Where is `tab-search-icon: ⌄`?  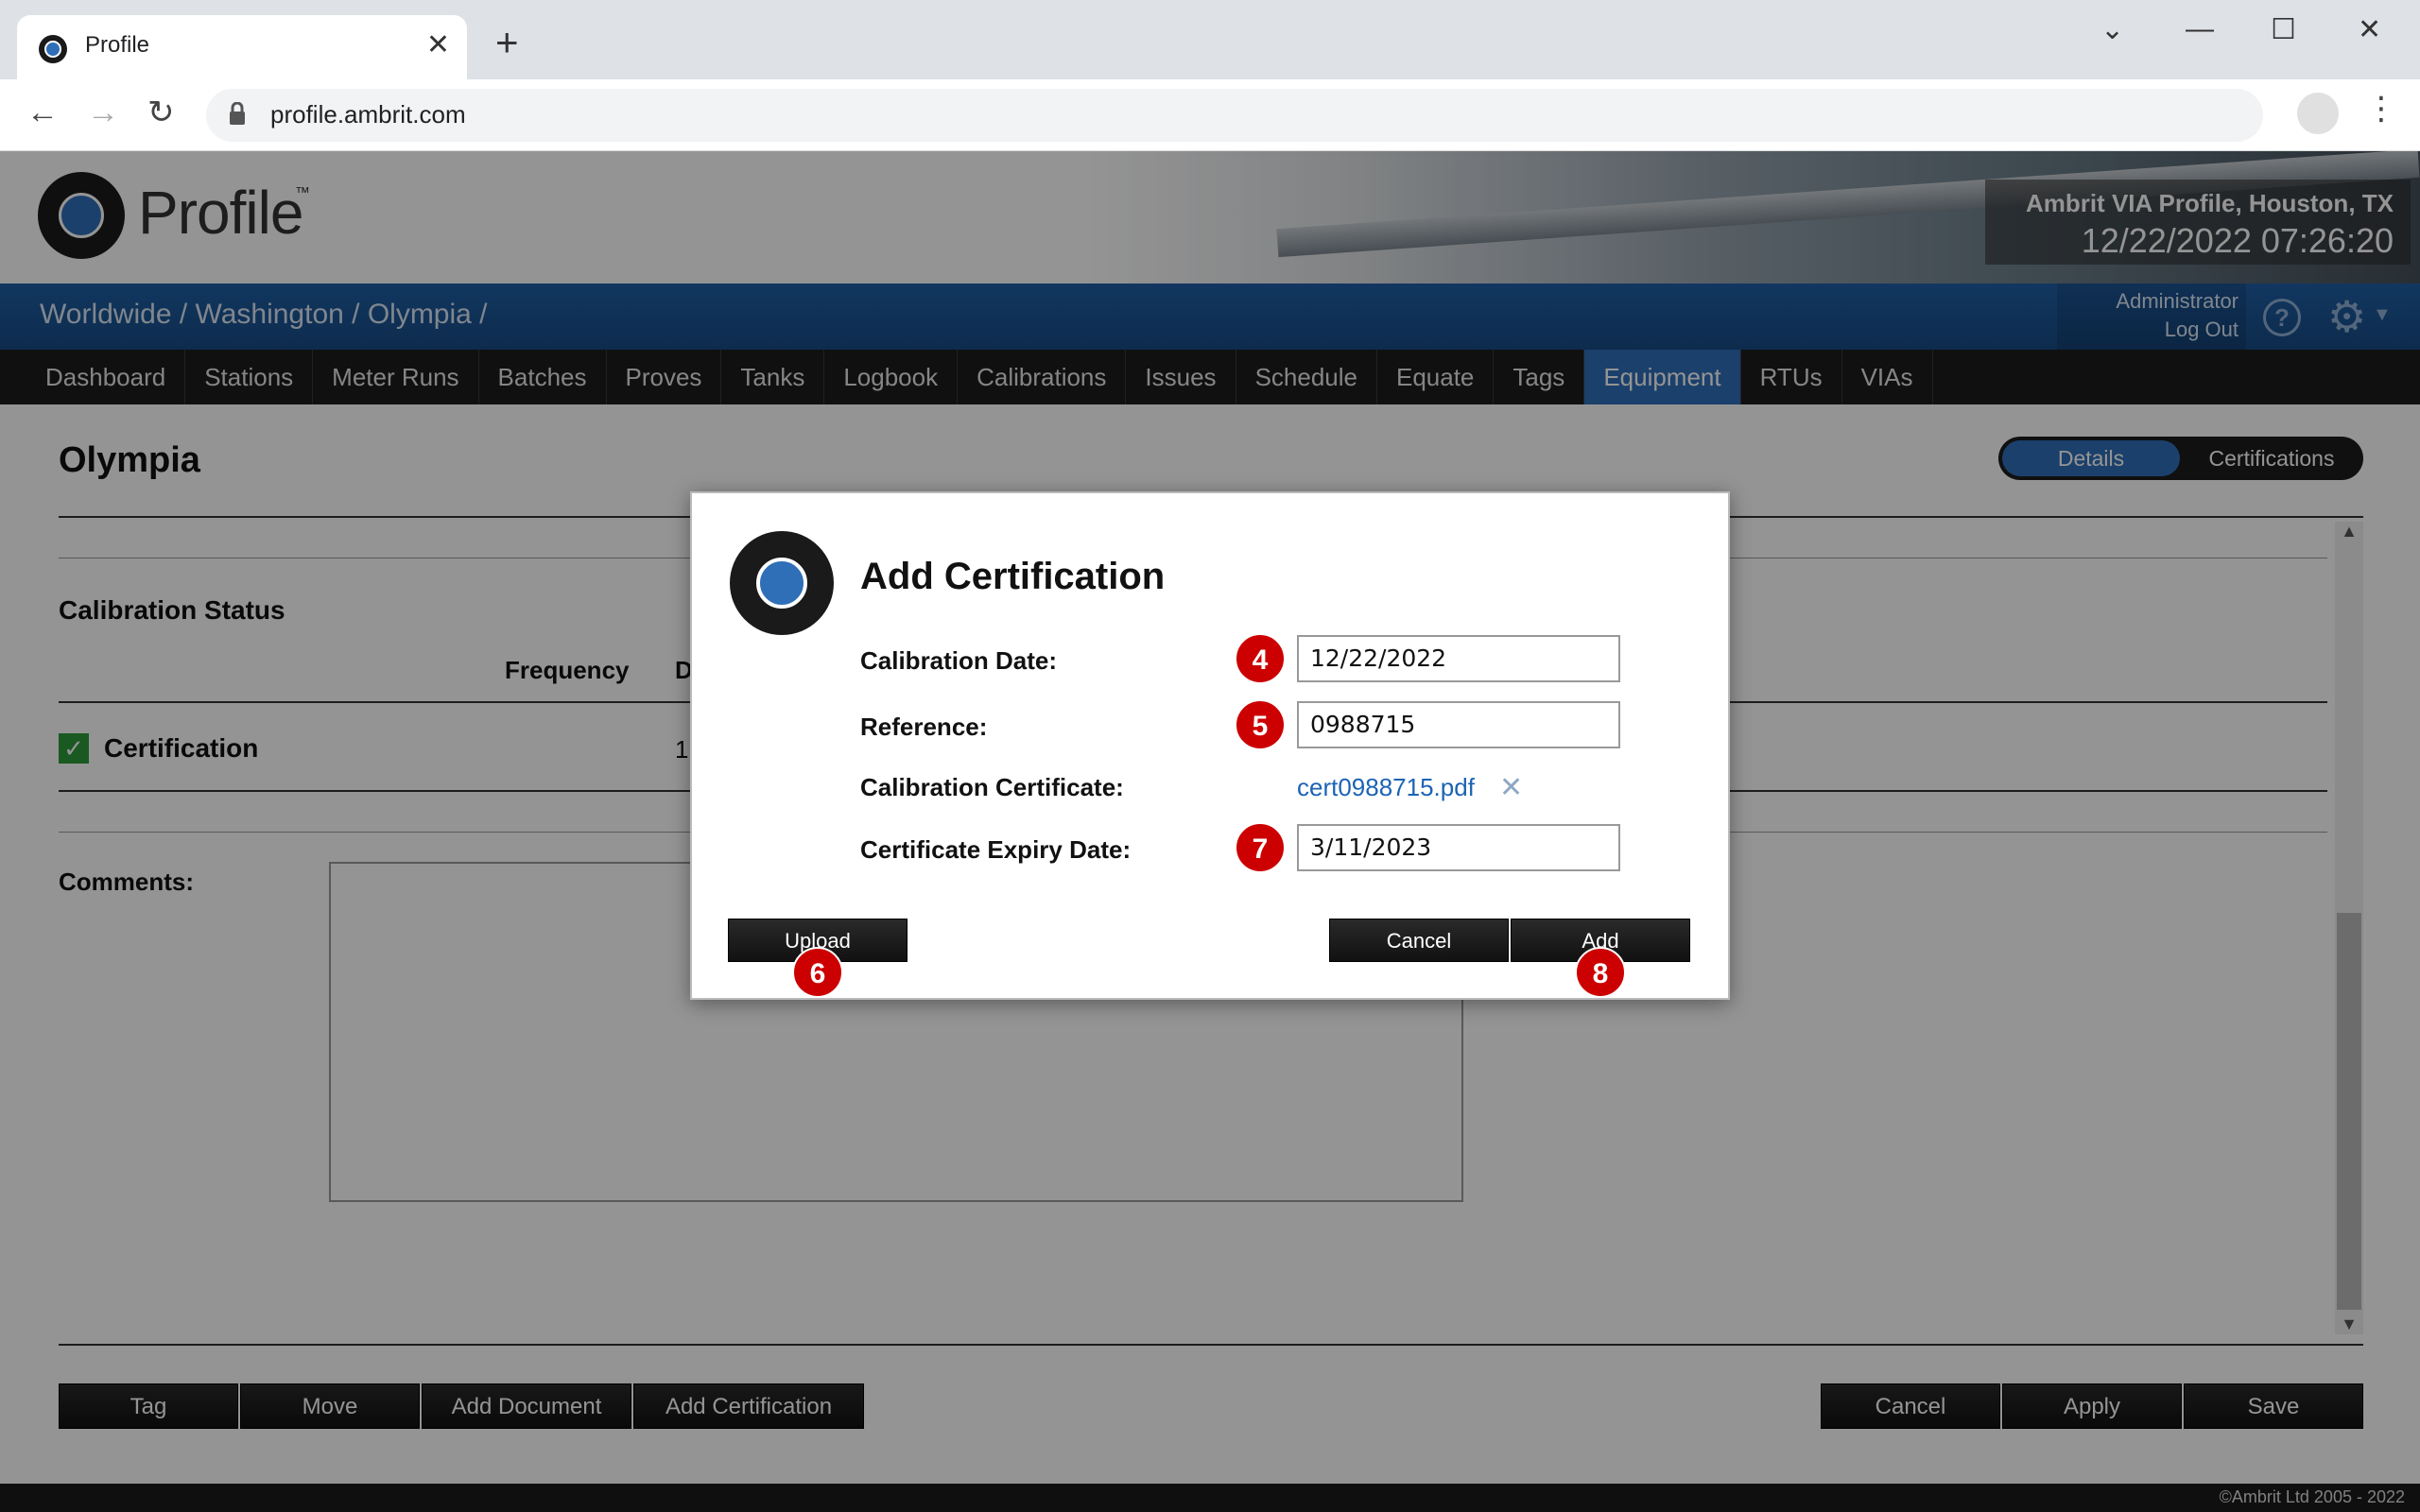 tab-search-icon: ⌄ is located at coordinates (2112, 29).